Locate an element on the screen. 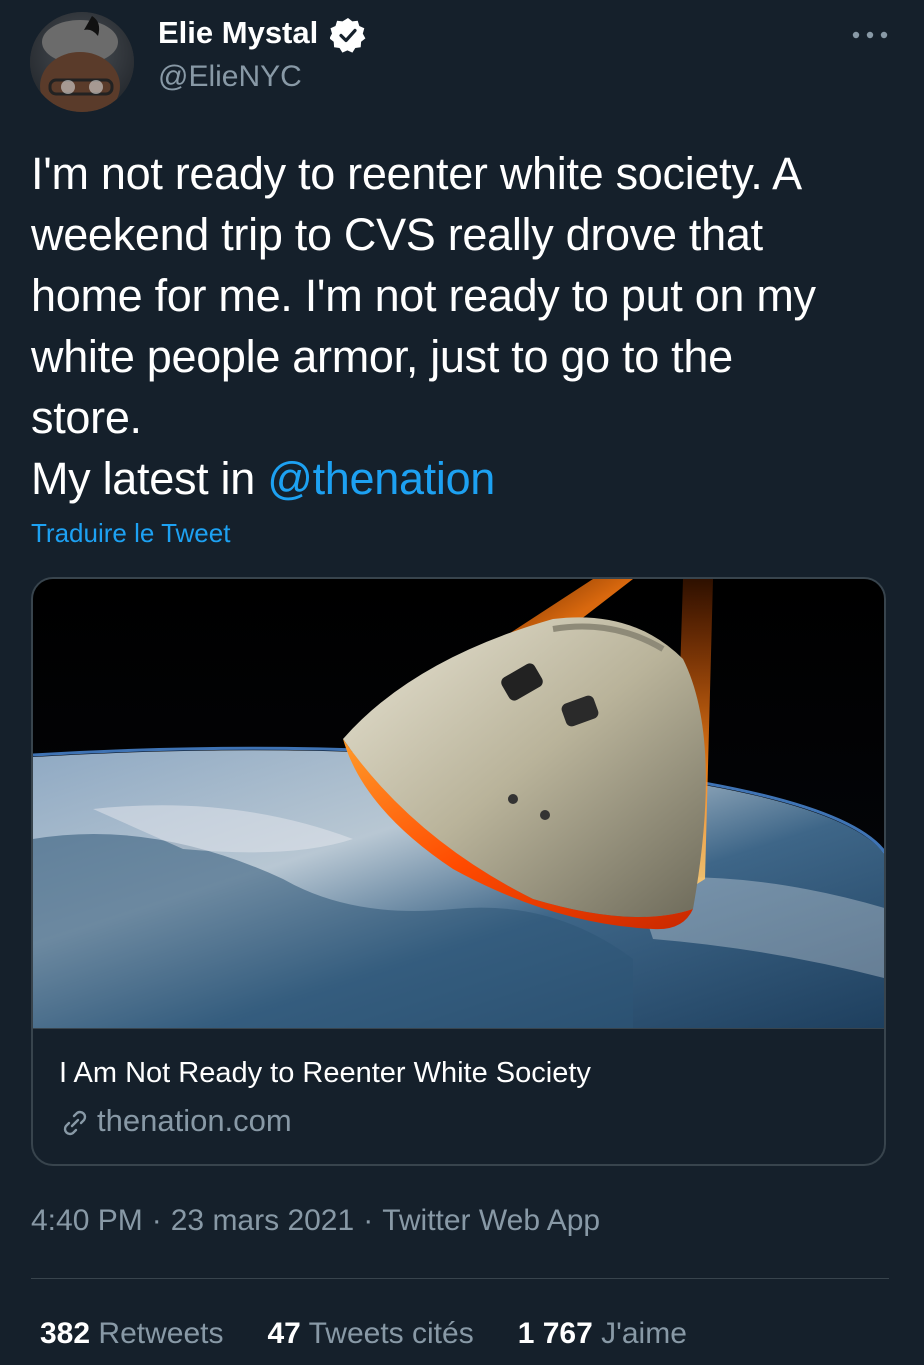 Image resolution: width=924 pixels, height=1365 pixels. retweets-label: Retweets is located at coordinates (161, 1333).